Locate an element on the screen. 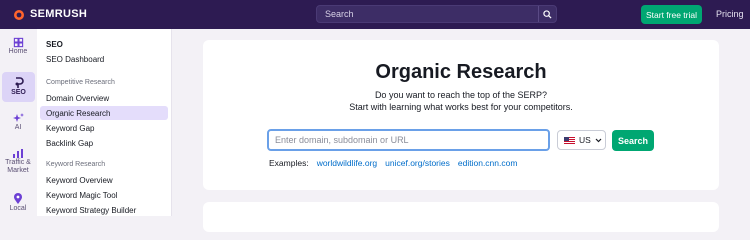 The height and width of the screenshot is (240, 750). rail-item-ai: AI is located at coordinates (18, 125).